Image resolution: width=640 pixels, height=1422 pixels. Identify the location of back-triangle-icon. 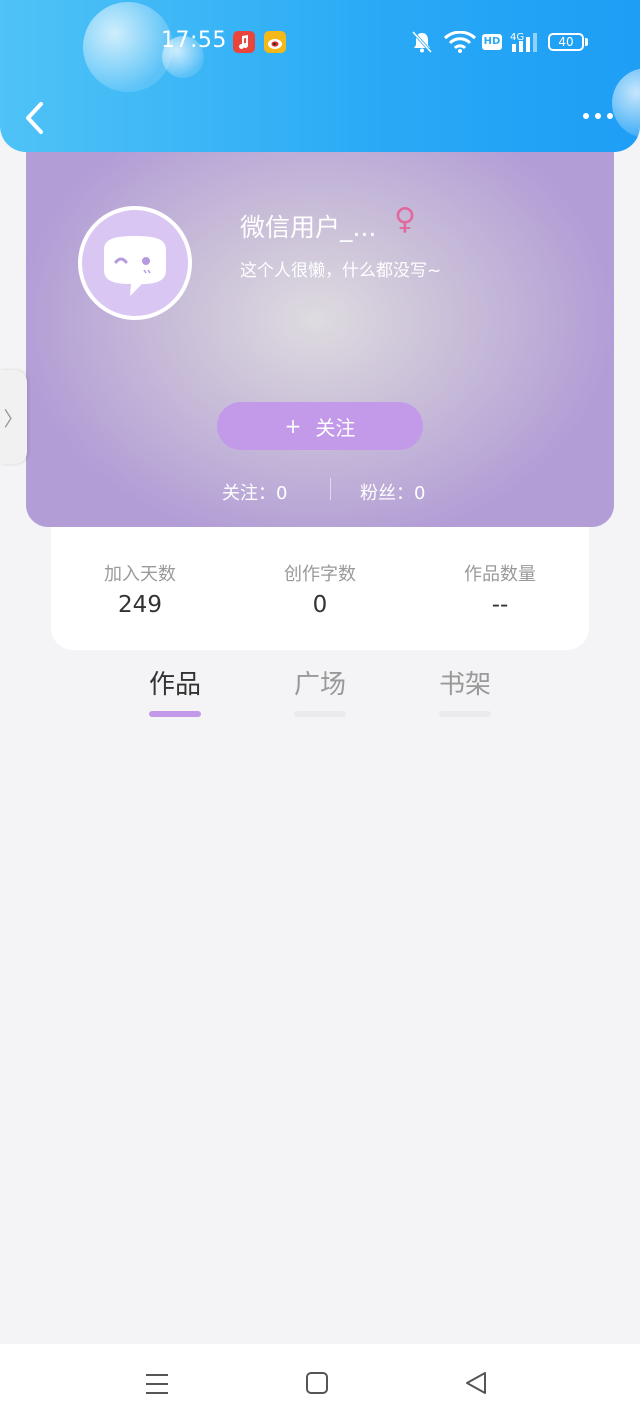
(476, 1383).